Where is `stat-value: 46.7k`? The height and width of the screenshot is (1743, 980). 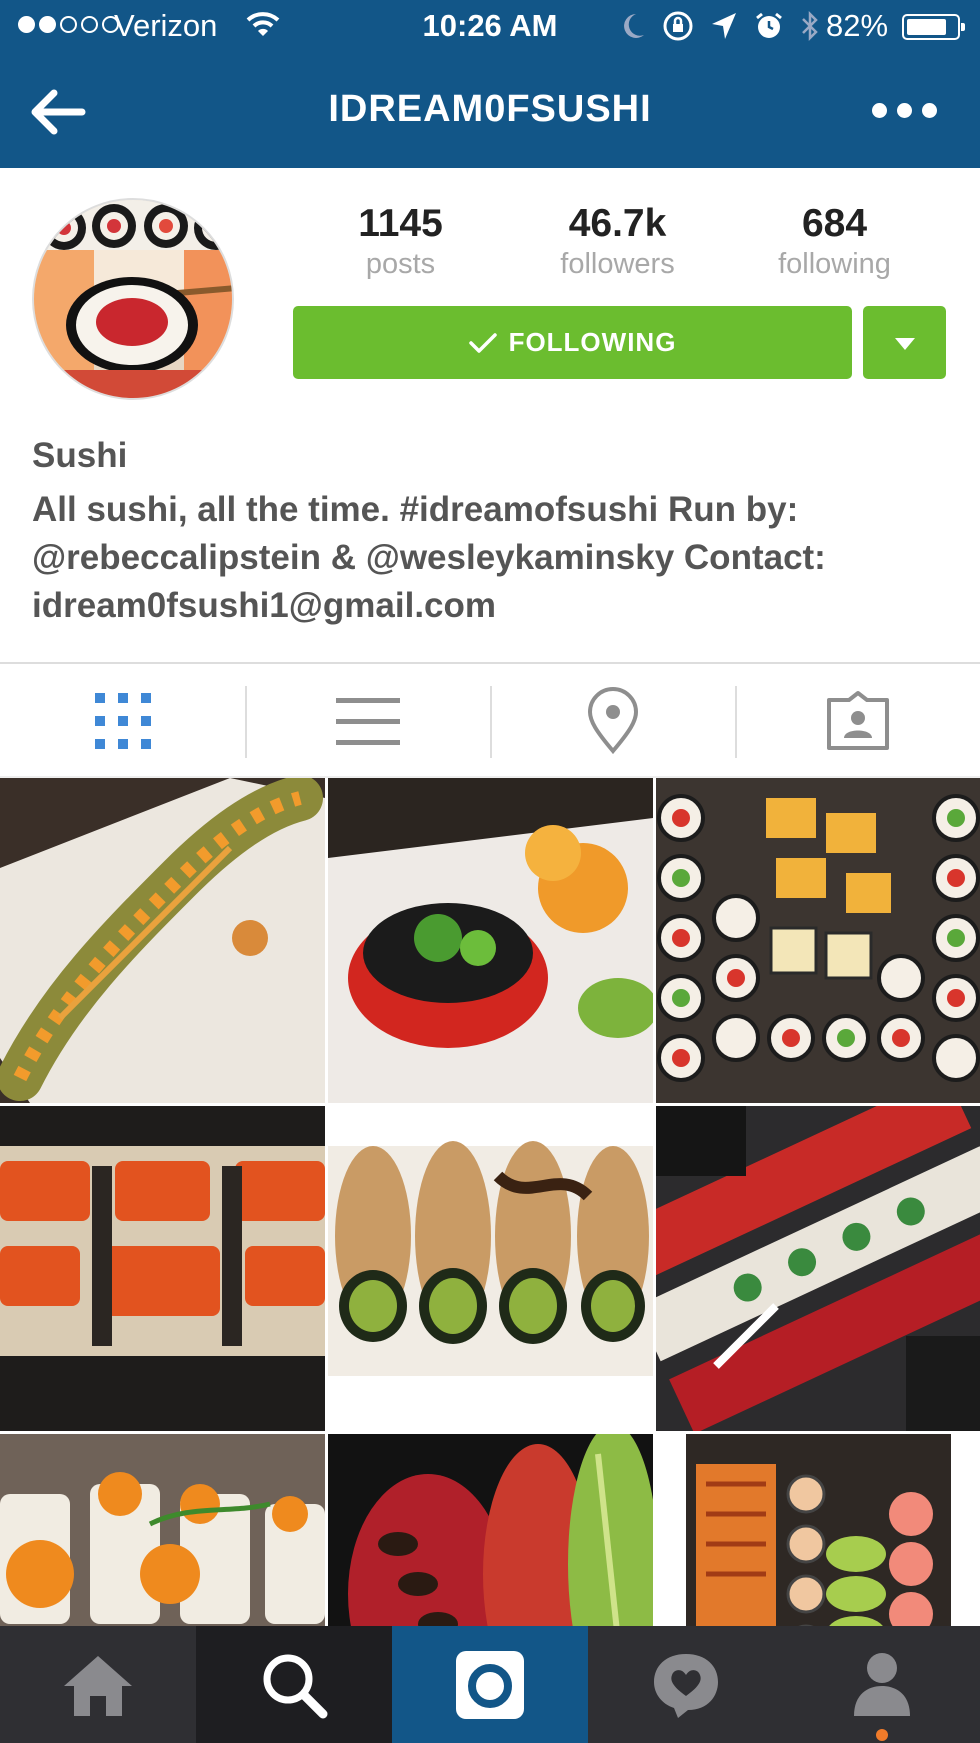
stat-value: 46.7k is located at coordinates (617, 223).